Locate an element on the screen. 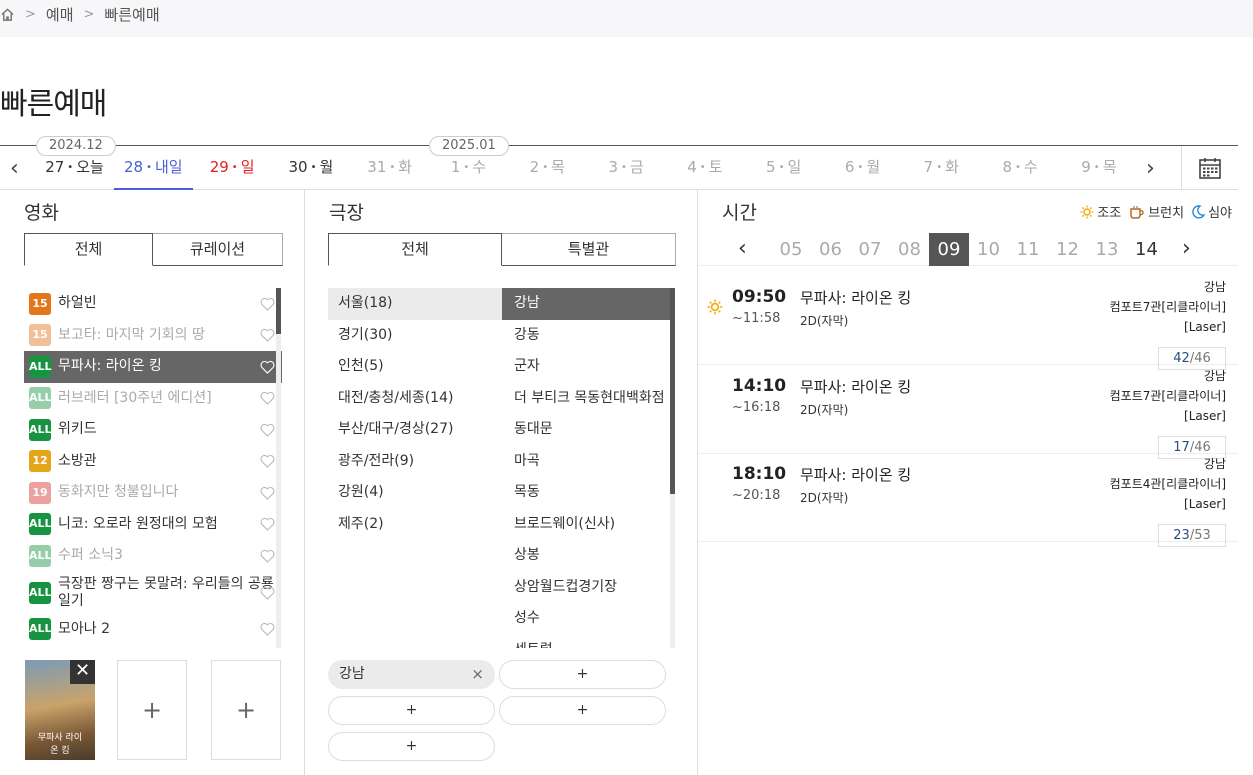  hour-item: 10 is located at coordinates (989, 249).